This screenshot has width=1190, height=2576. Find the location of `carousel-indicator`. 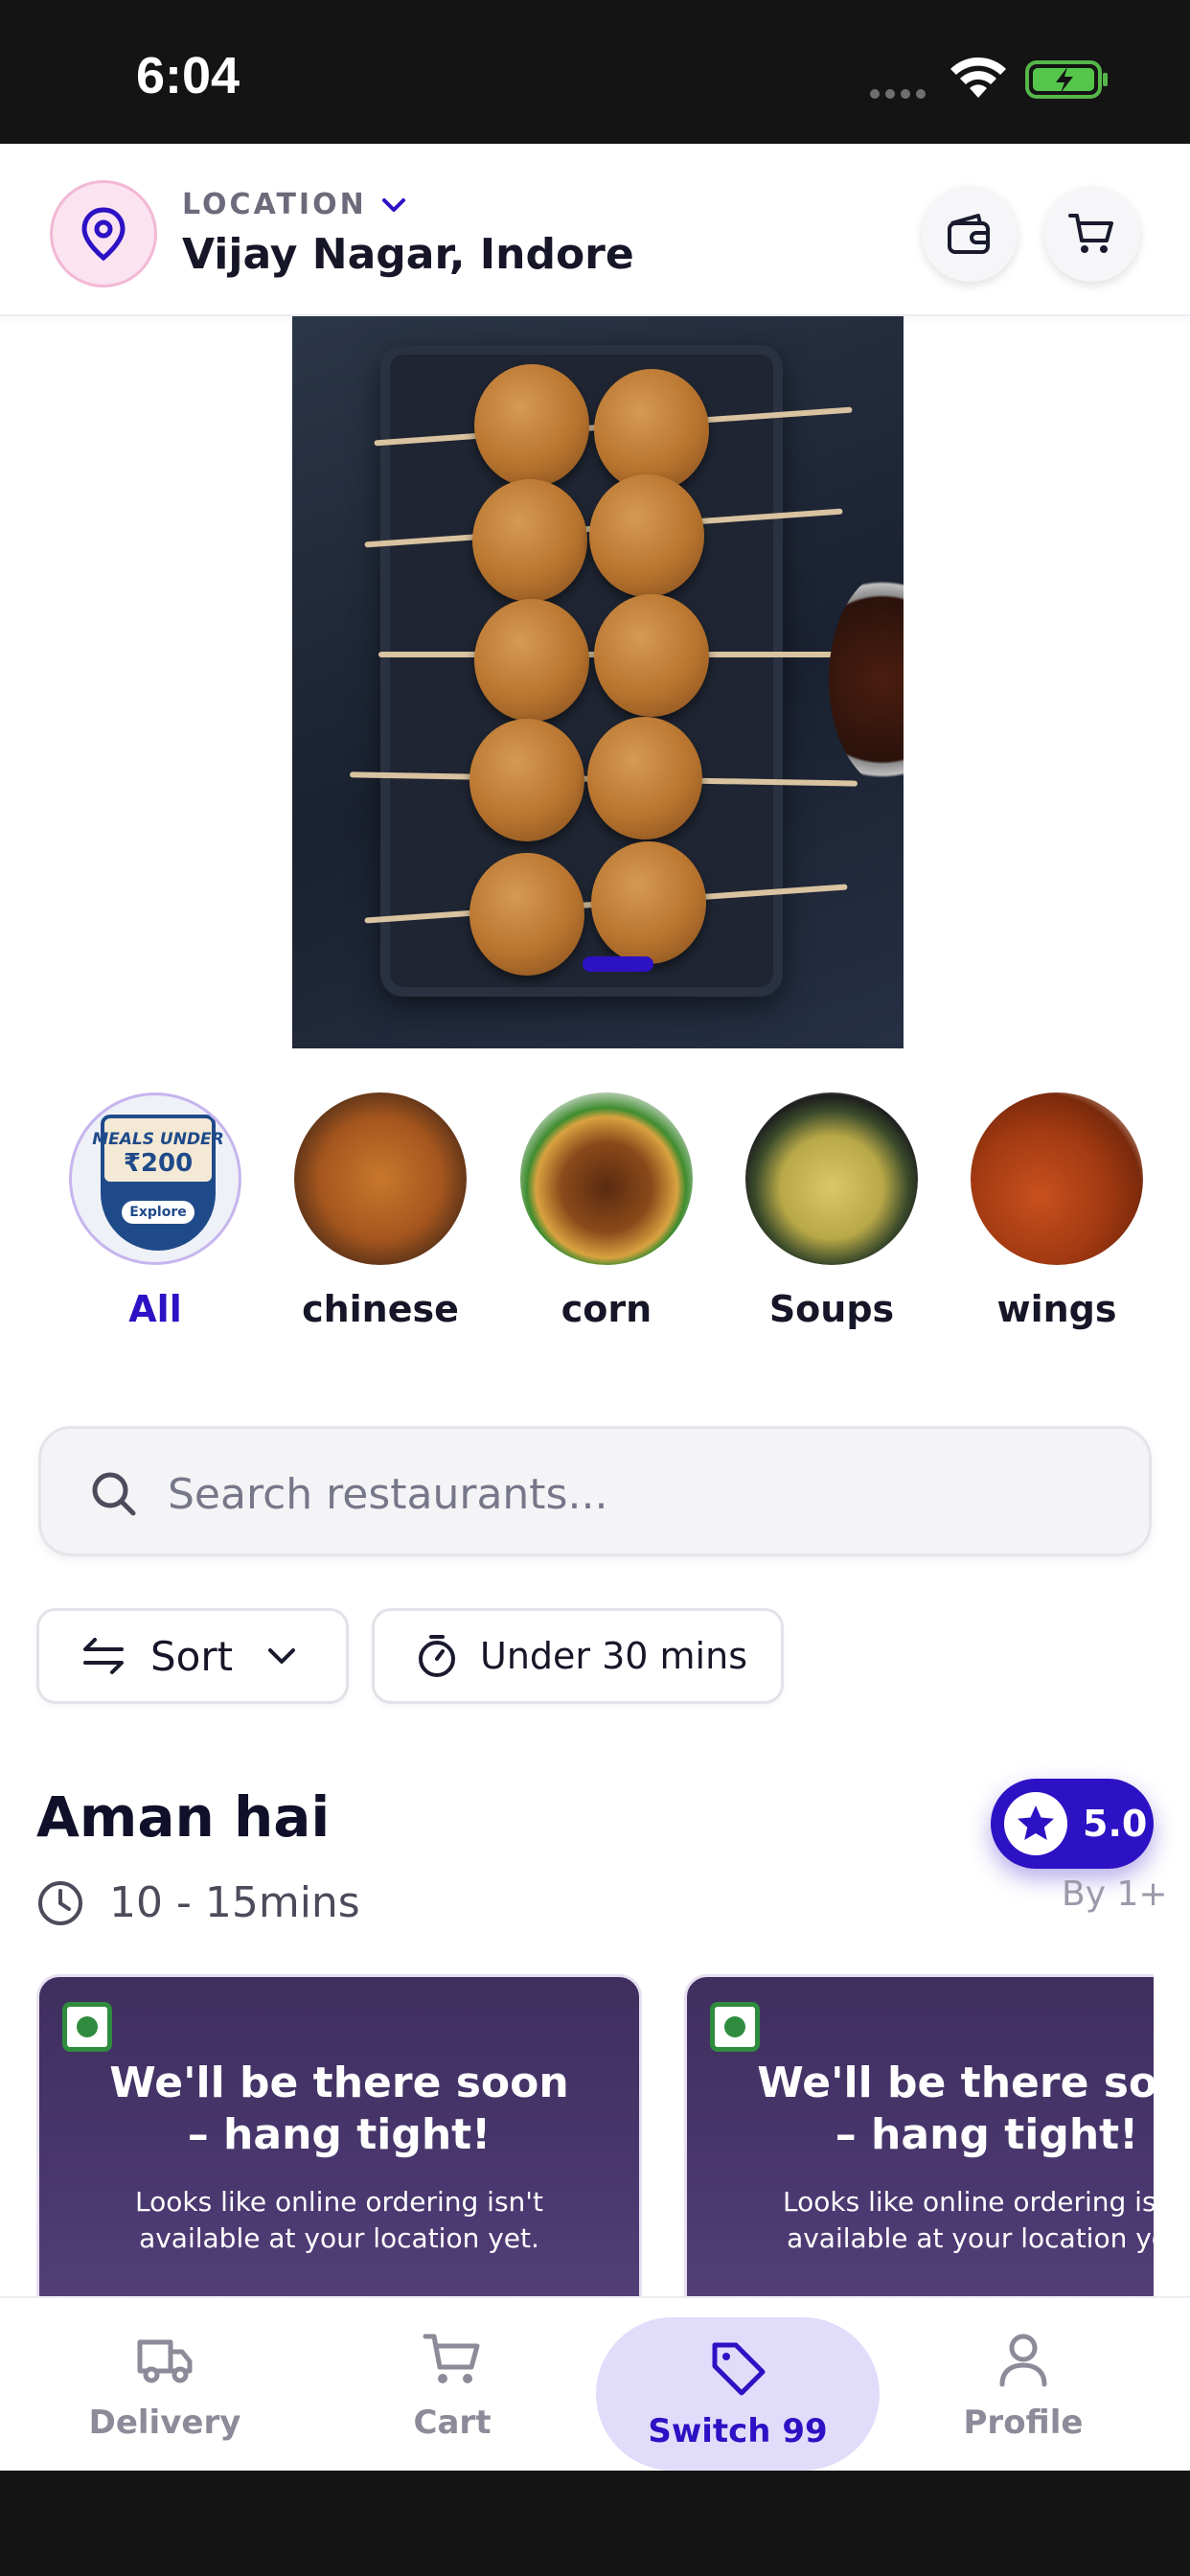

carousel-indicator is located at coordinates (618, 964).